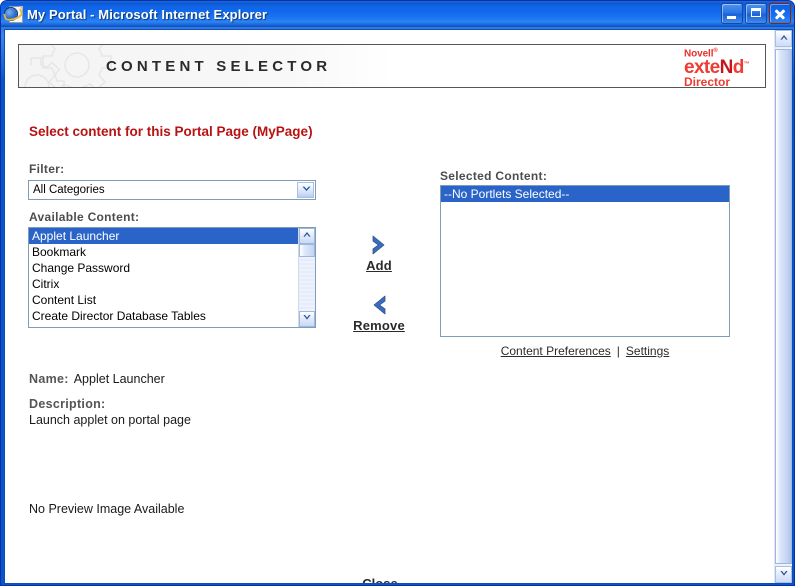 This screenshot has width=795, height=586. I want to click on page-scrollbar, so click(783, 306).